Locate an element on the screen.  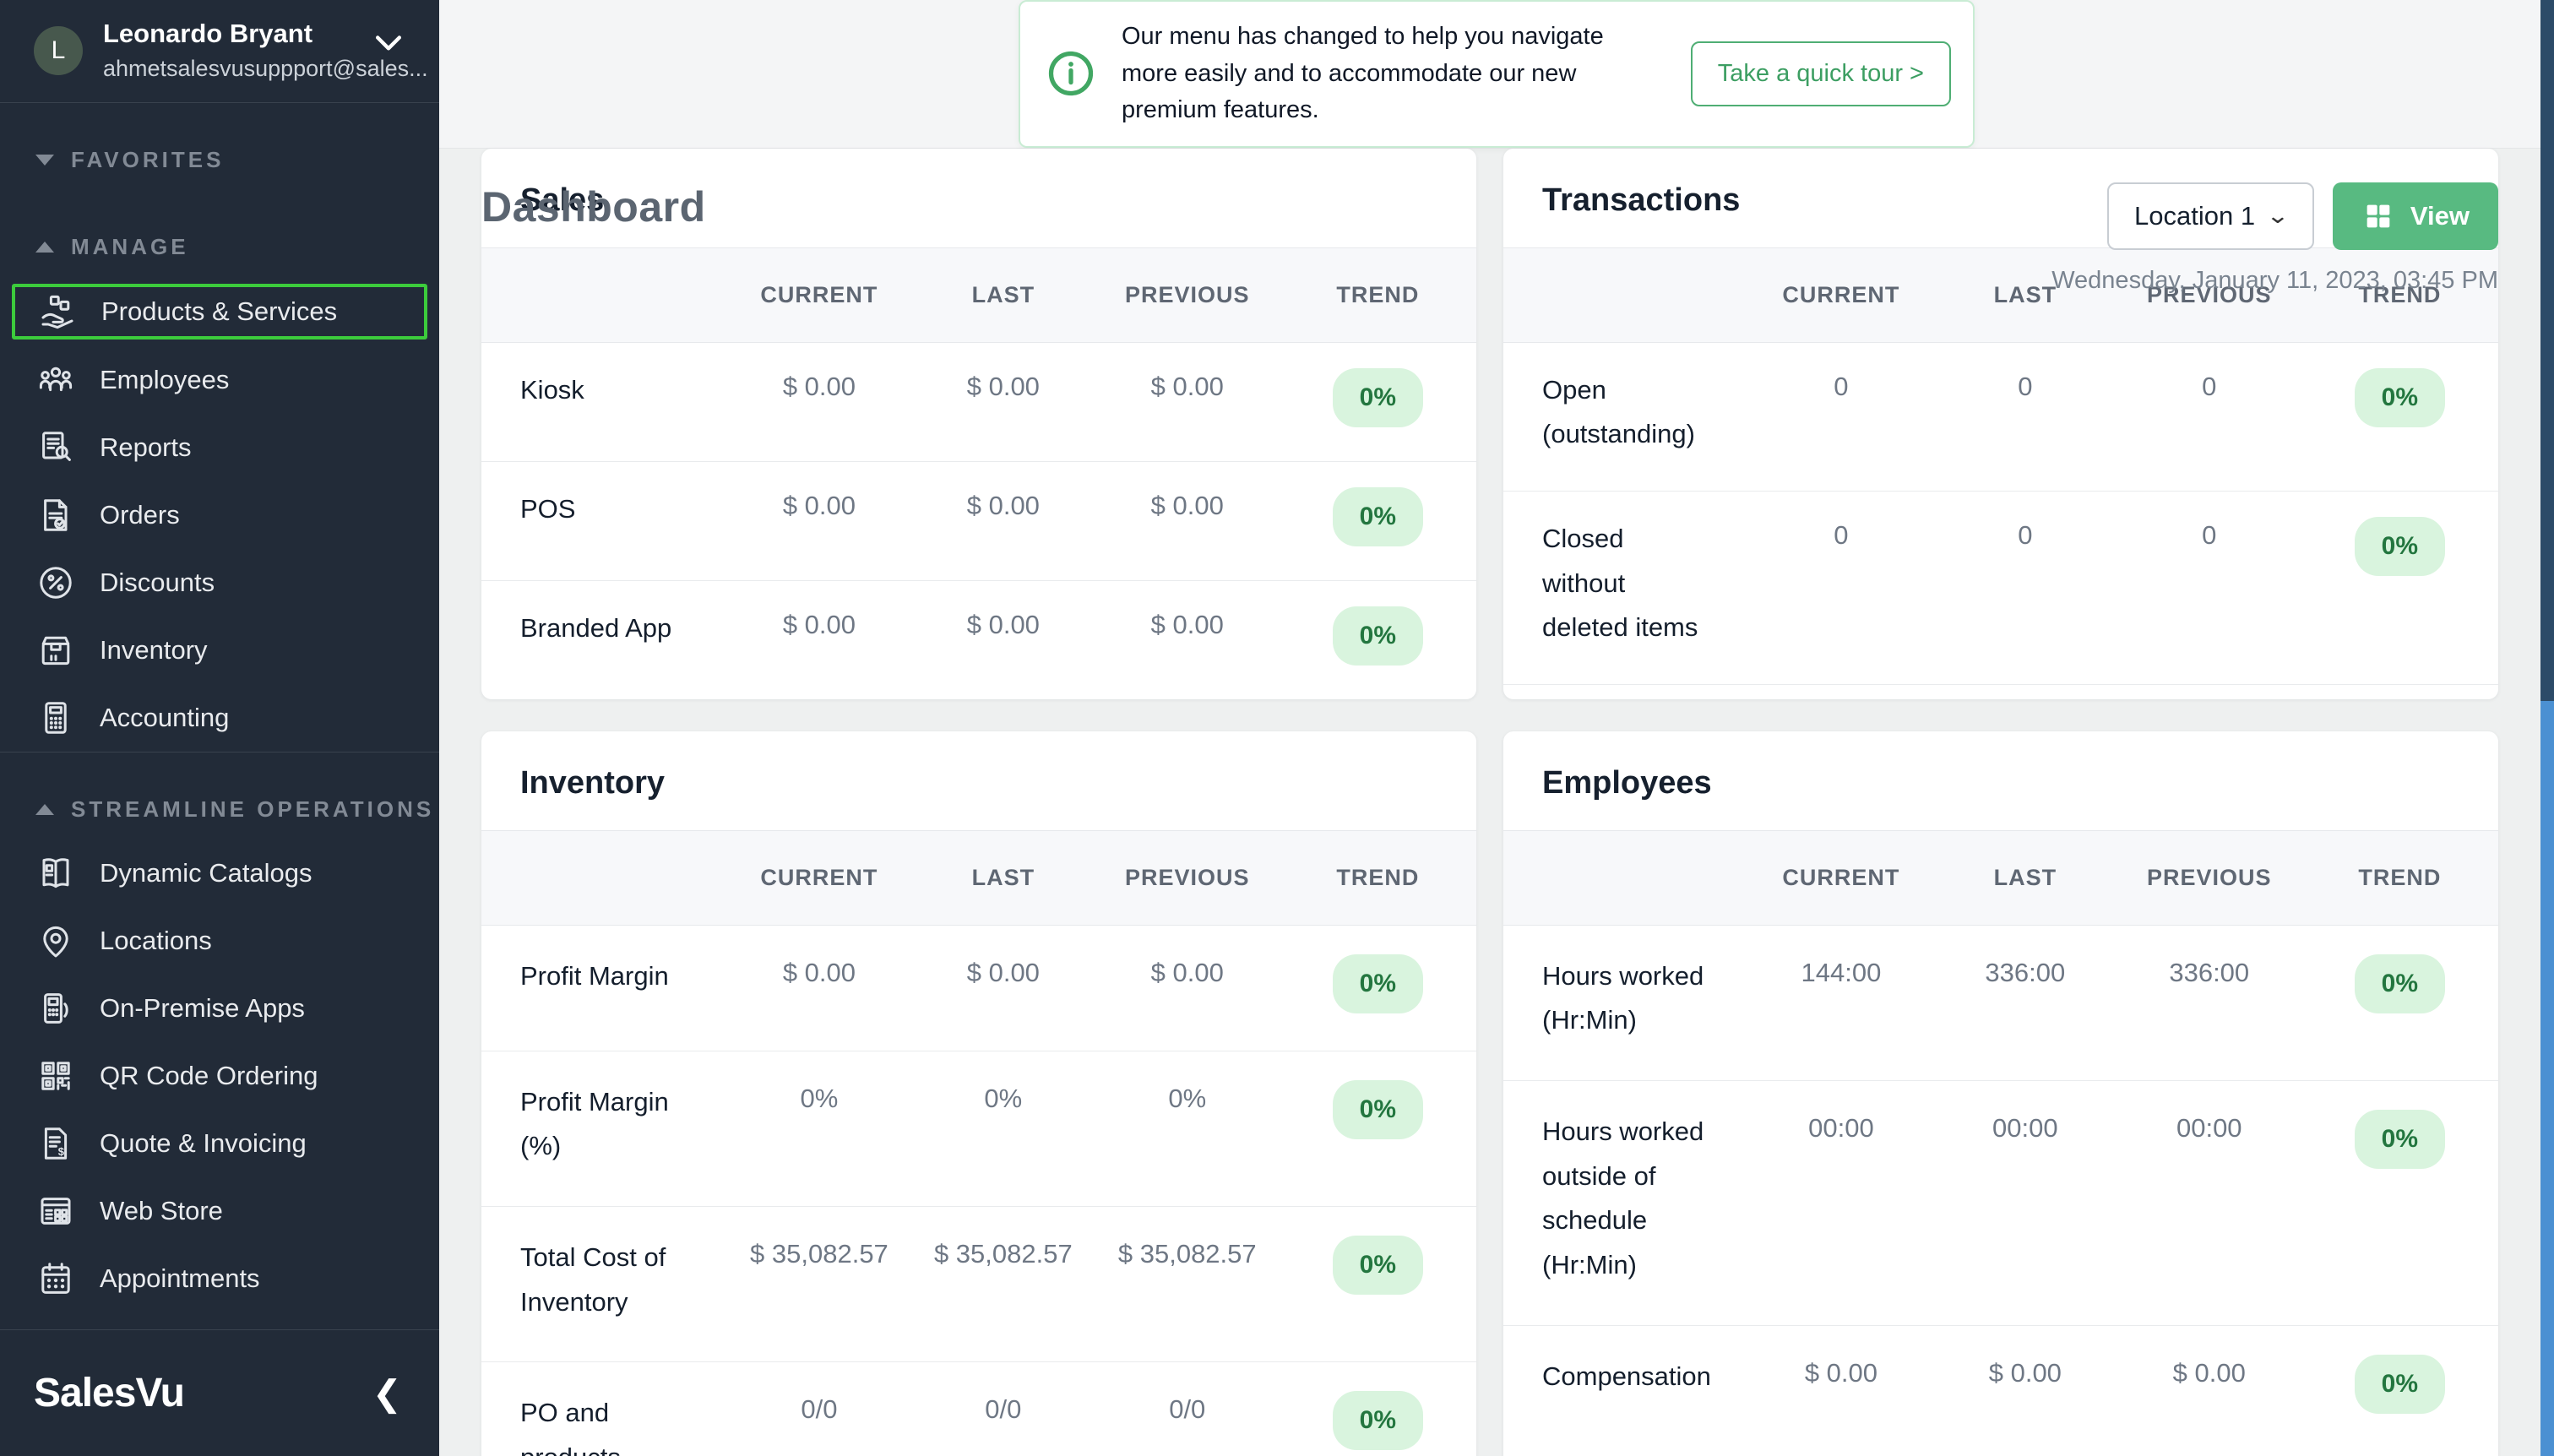
table-row: Profit Margin (%) 0% 0% 0% 0% is located at coordinates (978, 1129).